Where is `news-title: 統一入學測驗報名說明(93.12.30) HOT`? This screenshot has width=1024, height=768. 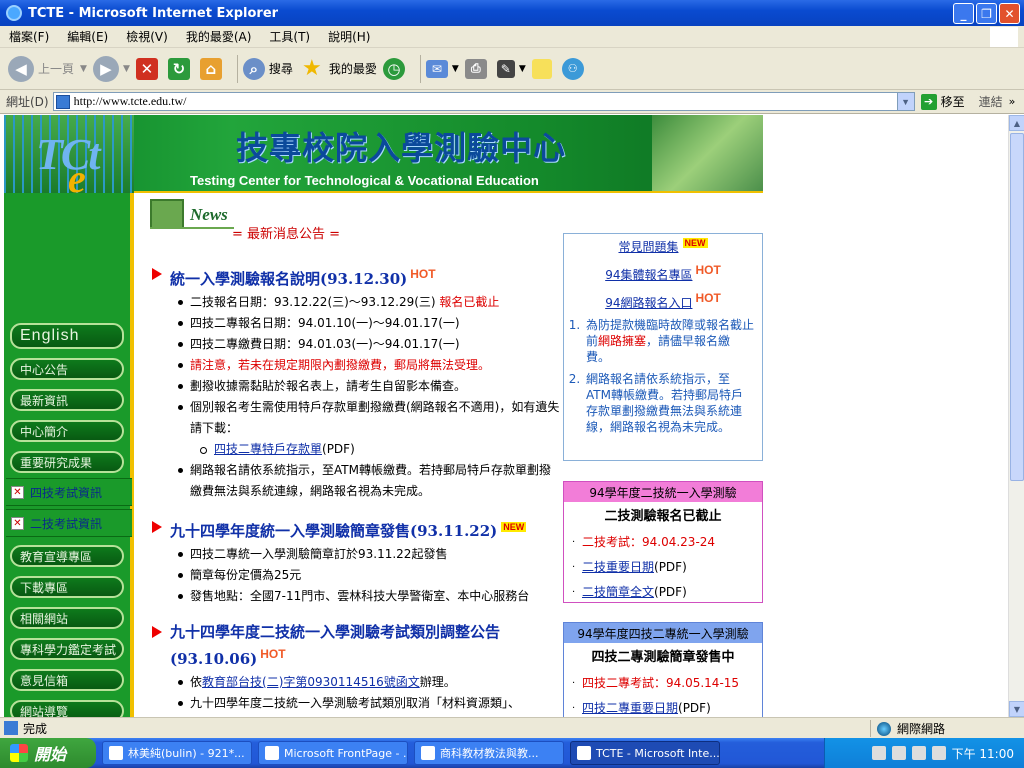 news-title: 統一入學測驗報名說明(93.12.30) HOT is located at coordinates (356, 276).